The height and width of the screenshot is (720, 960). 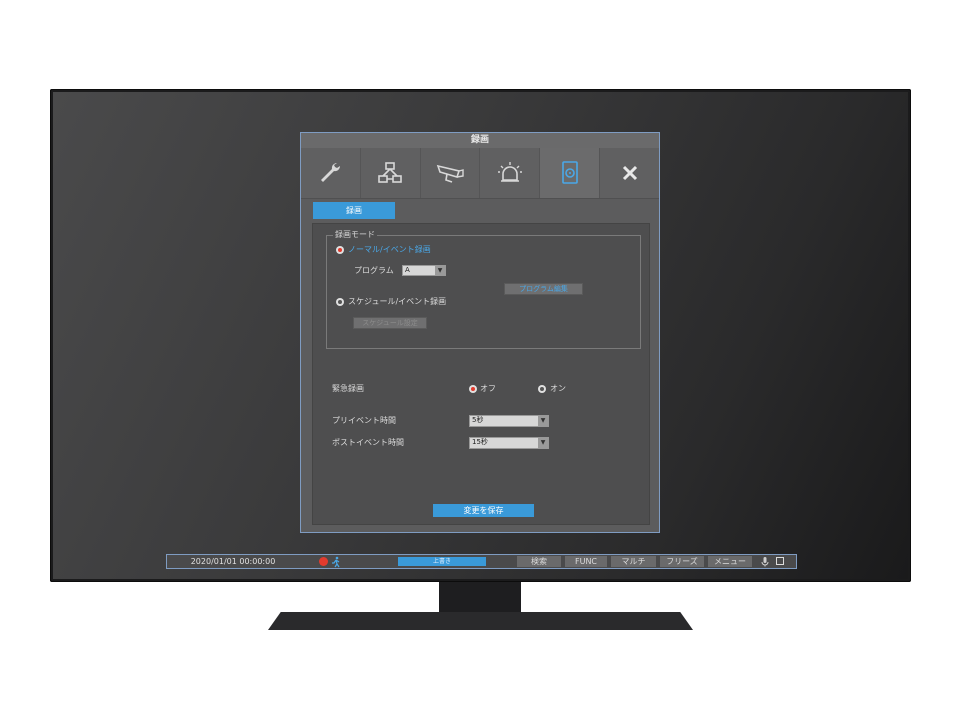 I want to click on normal-event-radio, so click(x=340, y=250).